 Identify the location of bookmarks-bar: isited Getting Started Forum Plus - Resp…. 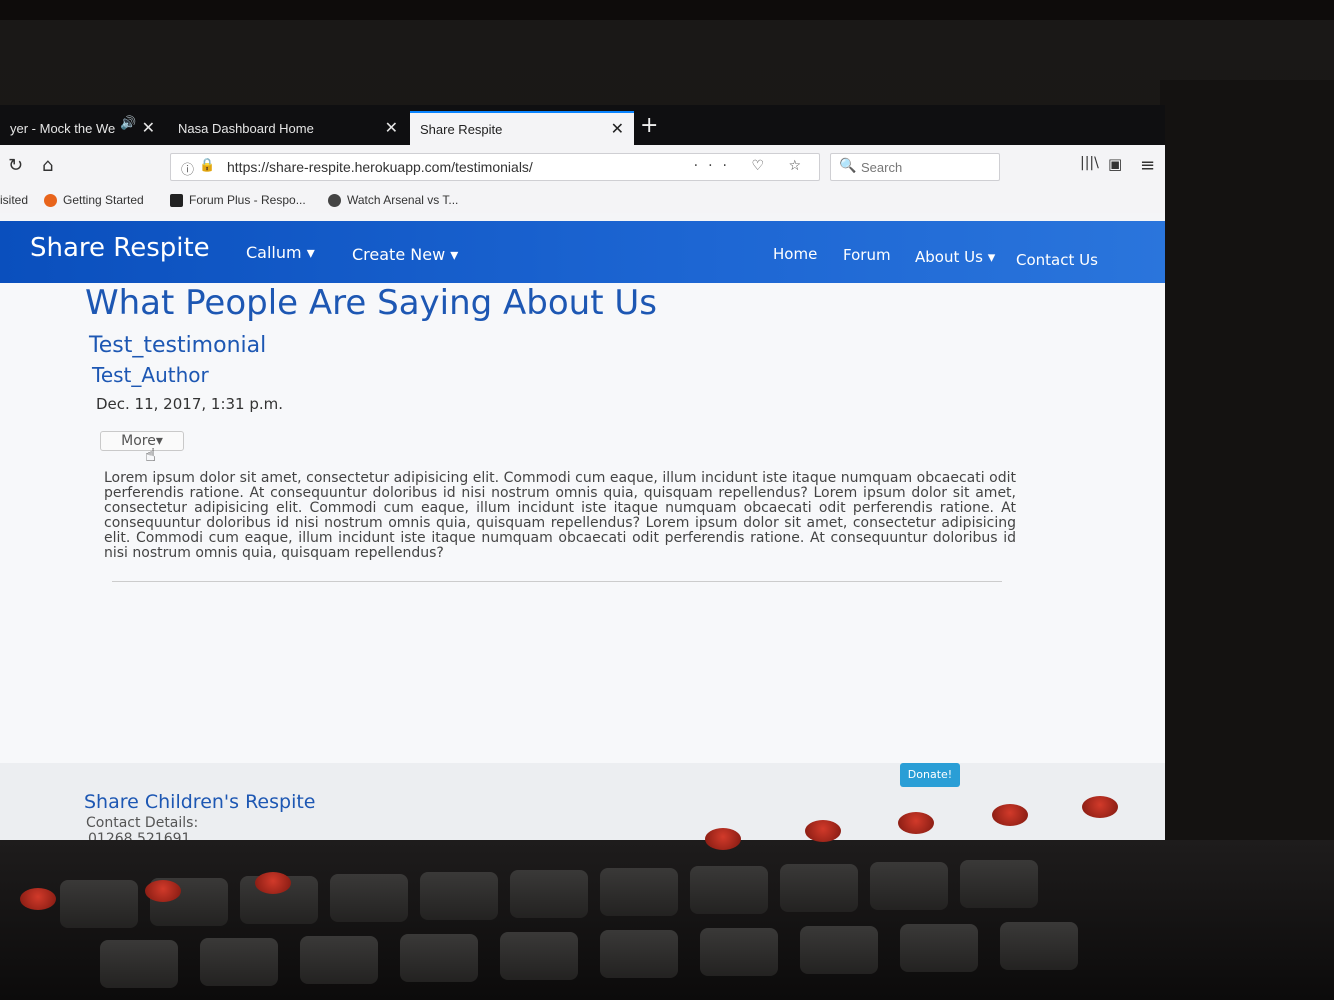
(582, 201).